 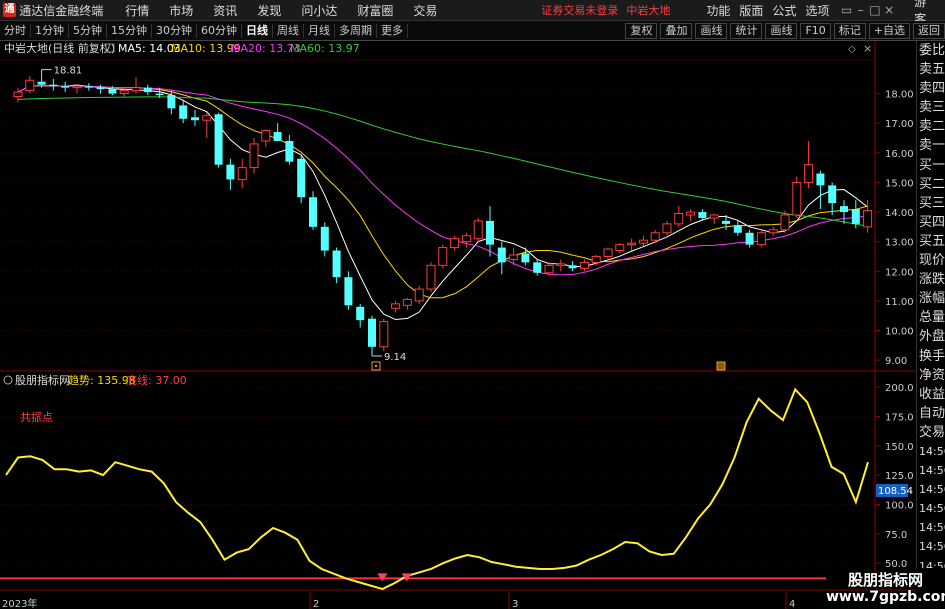 What do you see at coordinates (15, 30) in the screenshot?
I see `period-fenshi: 分时` at bounding box center [15, 30].